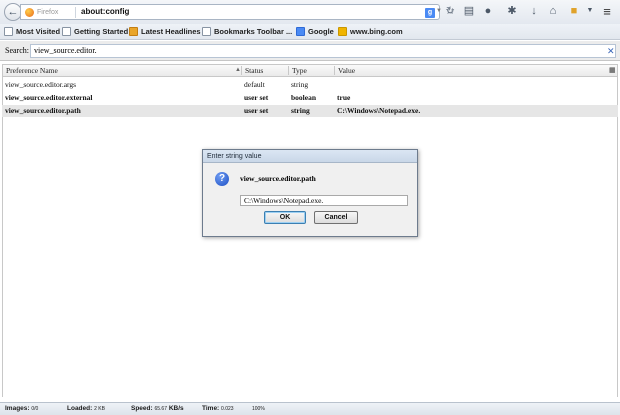 The image size is (620, 415). I want to click on download-icon: ↓, so click(534, 11).